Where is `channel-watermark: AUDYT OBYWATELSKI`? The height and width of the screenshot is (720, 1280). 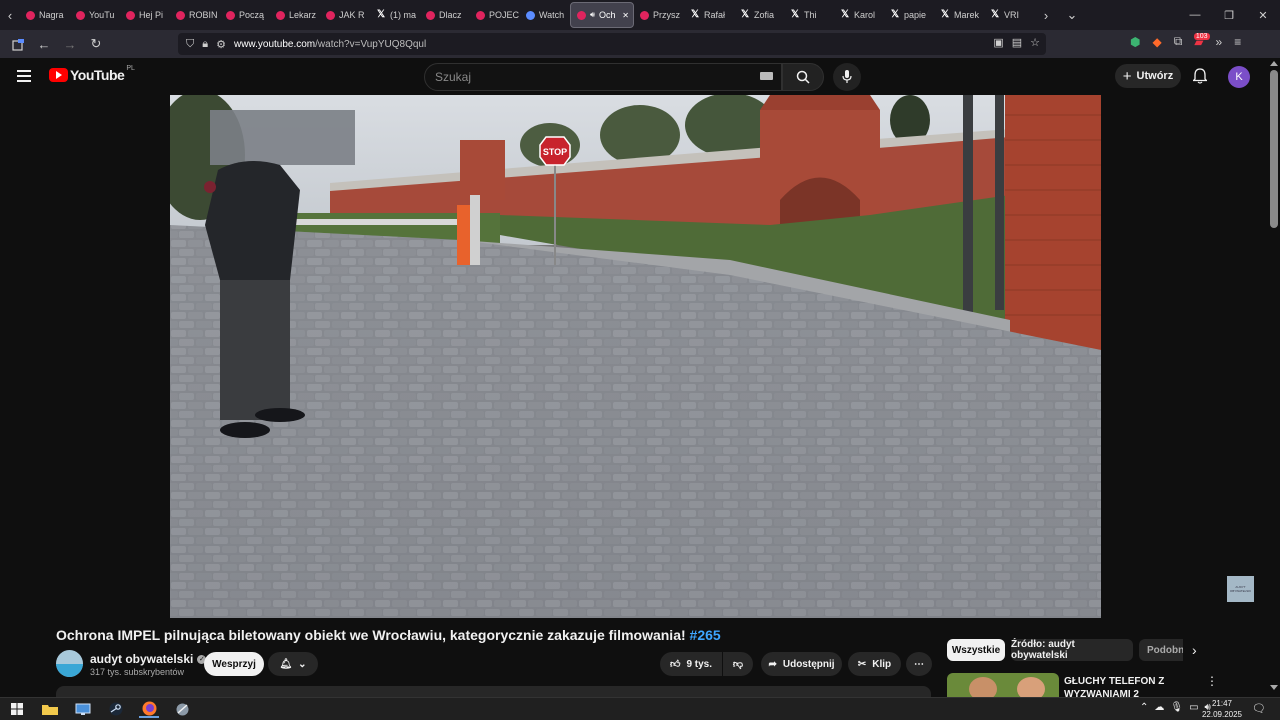
channel-watermark: AUDYT OBYWATELSKI is located at coordinates (1240, 589).